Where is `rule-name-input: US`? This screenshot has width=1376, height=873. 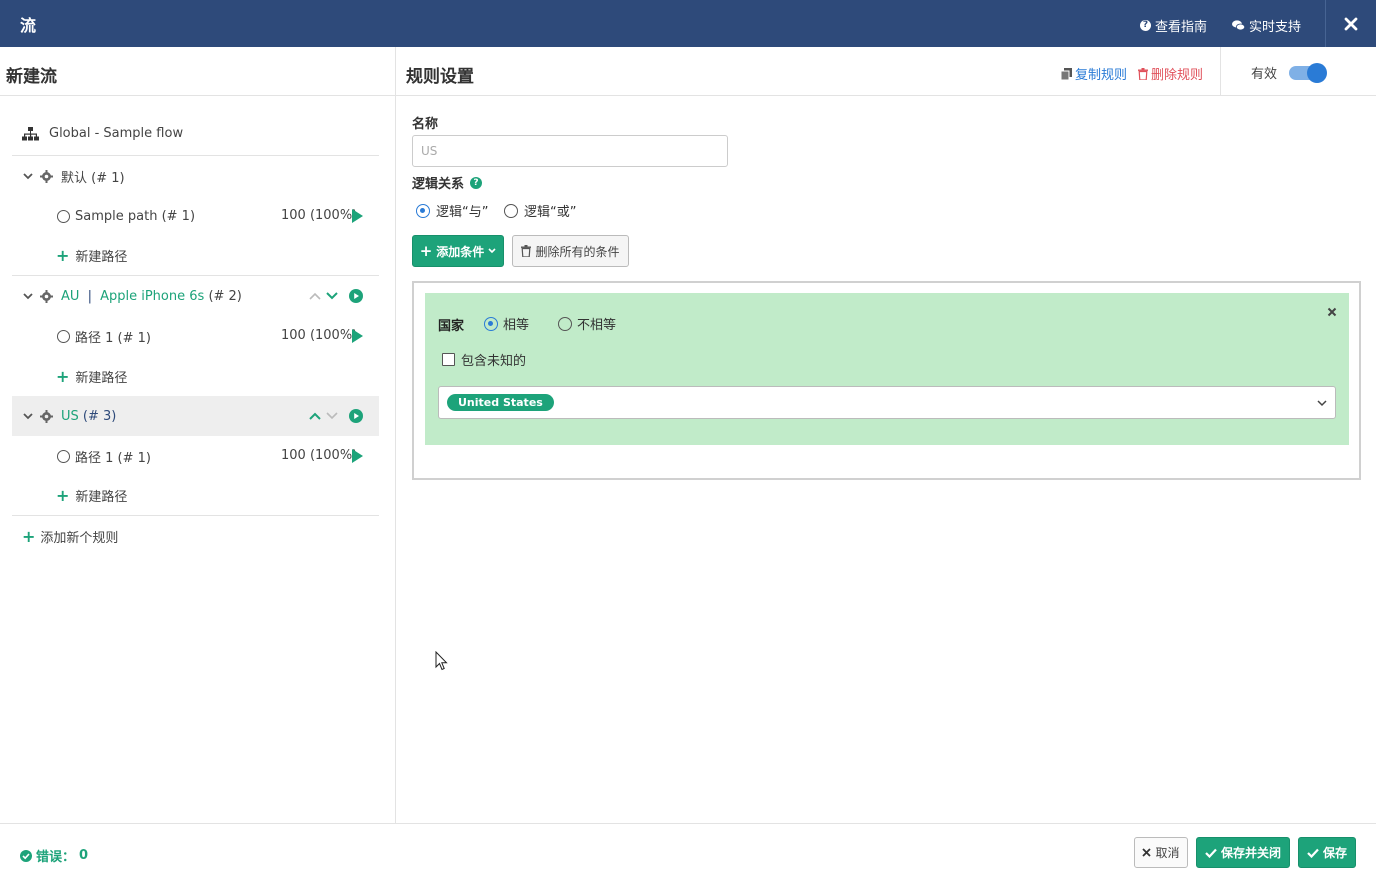 rule-name-input: US is located at coordinates (570, 151).